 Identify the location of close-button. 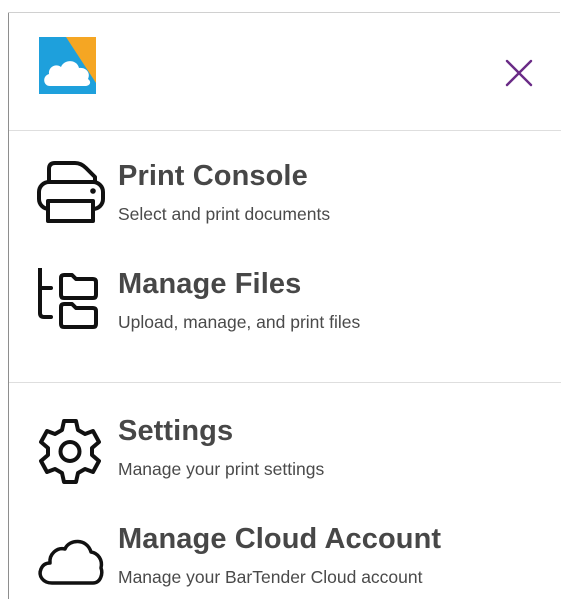
(519, 74).